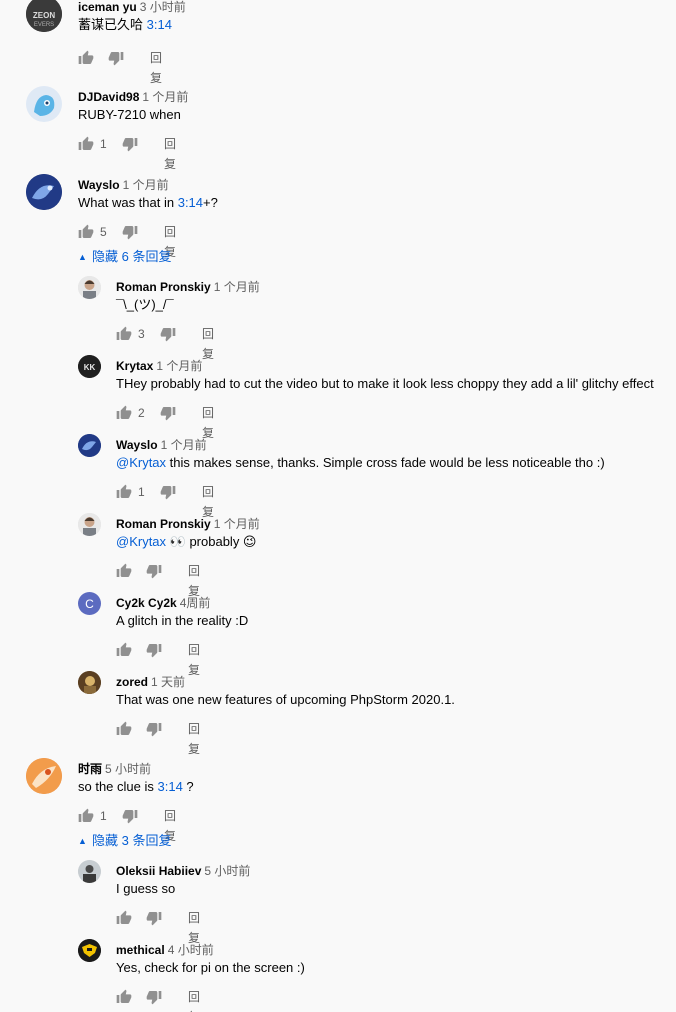 The height and width of the screenshot is (1012, 676). Describe the element at coordinates (128, 769) in the screenshot. I see `comment-time: 5 小时前` at that location.